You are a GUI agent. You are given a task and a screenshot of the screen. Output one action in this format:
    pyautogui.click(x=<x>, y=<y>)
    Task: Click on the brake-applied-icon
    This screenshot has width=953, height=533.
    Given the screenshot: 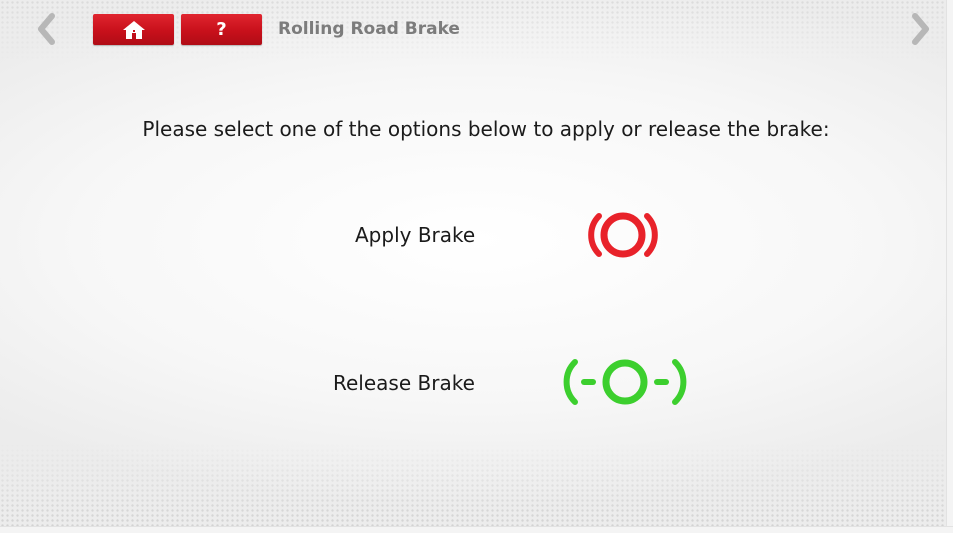 What is the action you would take?
    pyautogui.click(x=623, y=235)
    